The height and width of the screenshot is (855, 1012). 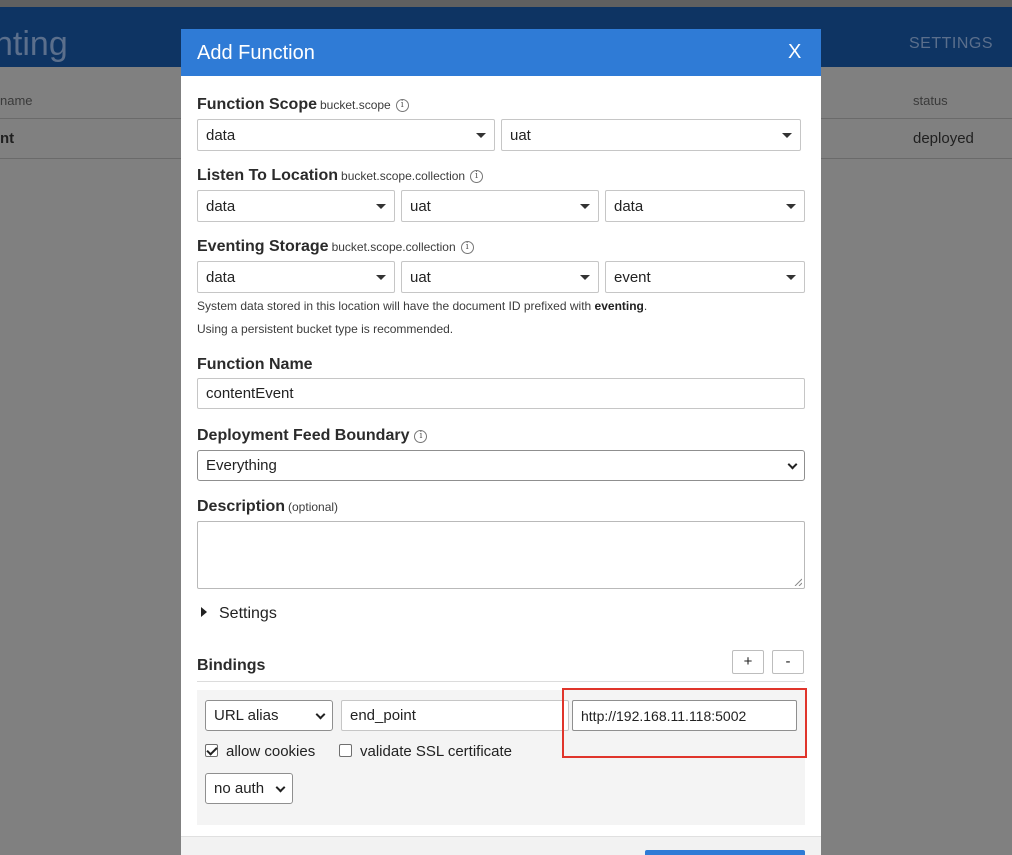 I want to click on app-title: nting, so click(x=34, y=44).